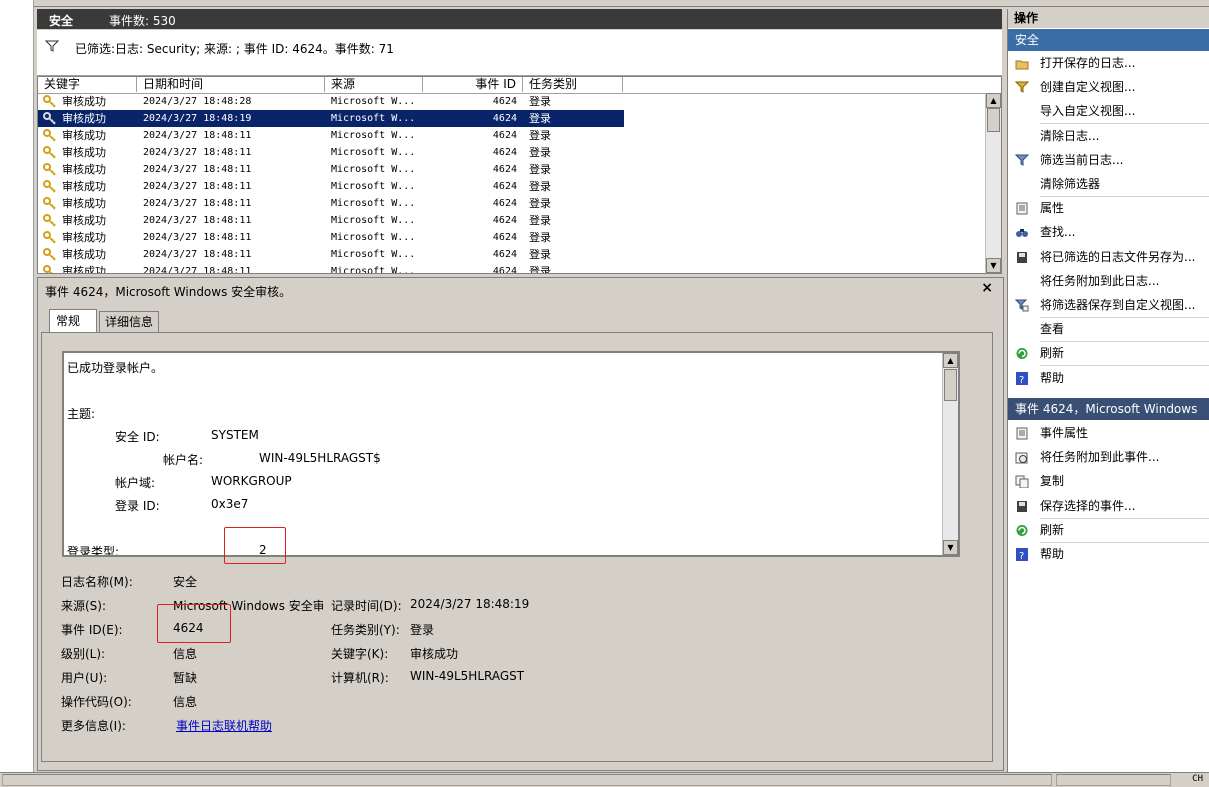  I want to click on log-name: 安全, so click(61, 21).